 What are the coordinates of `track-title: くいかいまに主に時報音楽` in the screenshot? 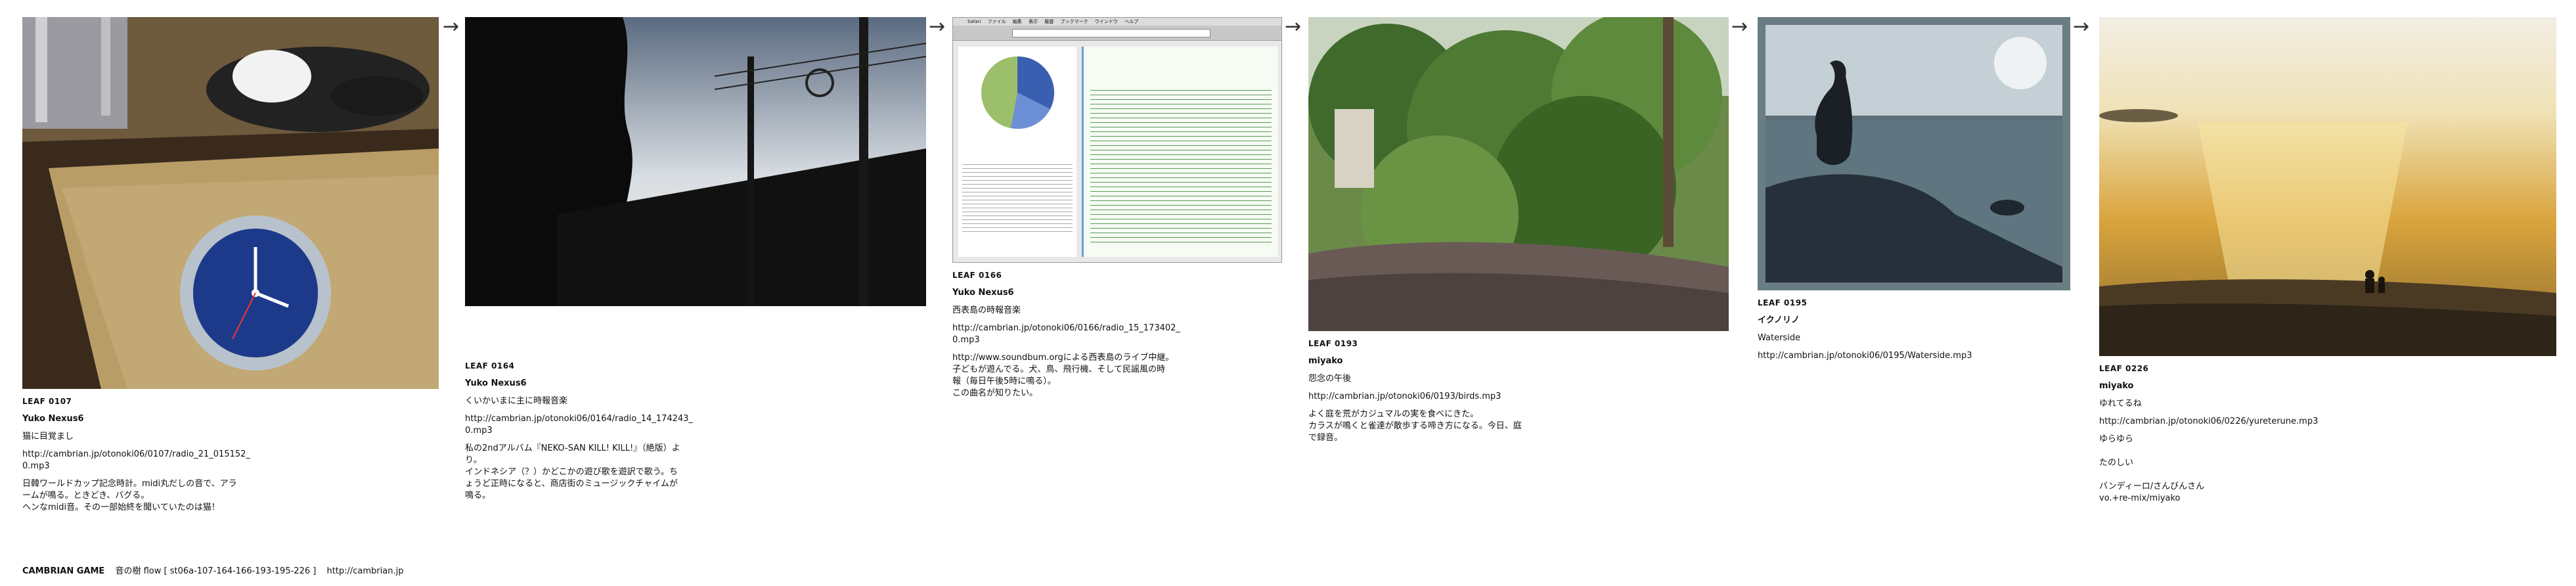 It's located at (516, 401).